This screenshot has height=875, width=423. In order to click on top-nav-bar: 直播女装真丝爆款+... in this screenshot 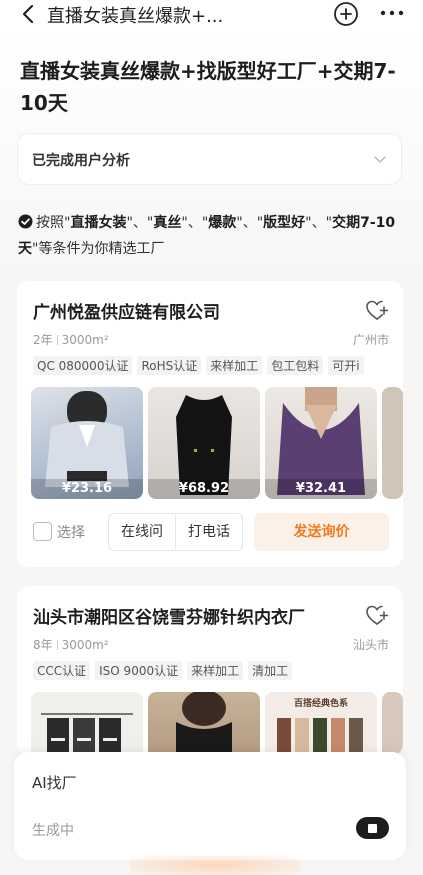, I will do `click(211, 15)`.